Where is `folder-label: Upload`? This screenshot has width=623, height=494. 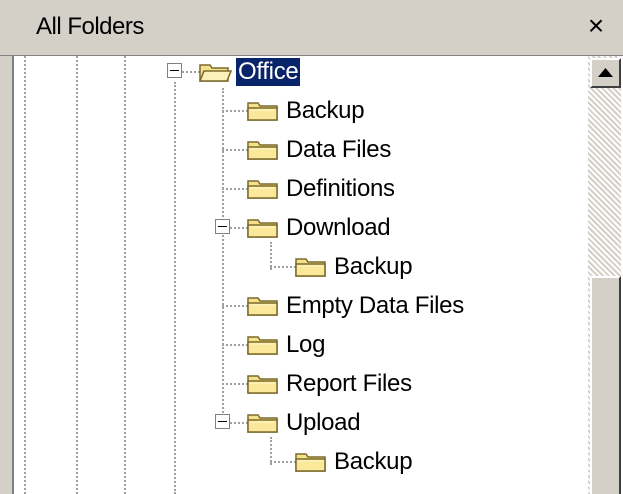
folder-label: Upload is located at coordinates (323, 423).